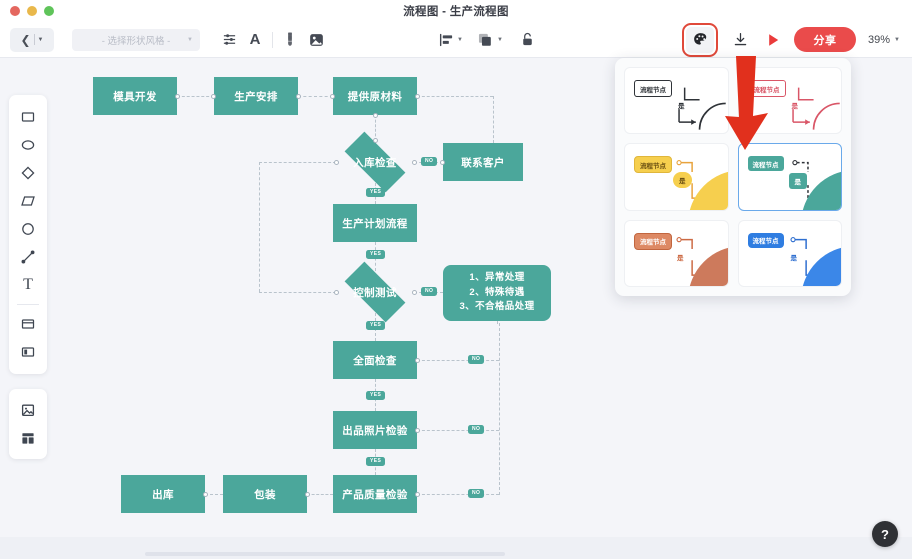 The width and height of the screenshot is (912, 559). I want to click on maximize-window-button, so click(49, 11).